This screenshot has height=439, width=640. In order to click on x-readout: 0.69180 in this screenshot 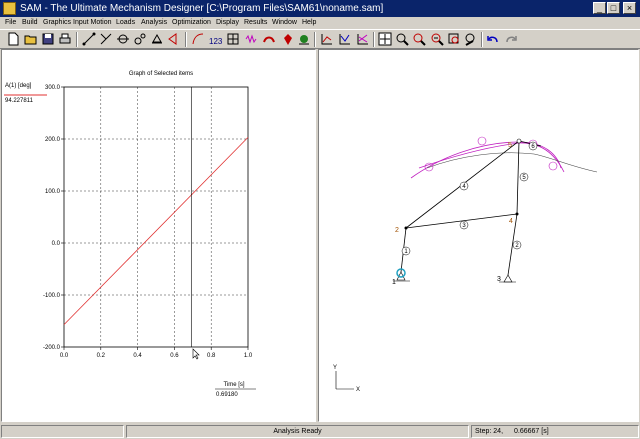, I will do `click(227, 395)`.